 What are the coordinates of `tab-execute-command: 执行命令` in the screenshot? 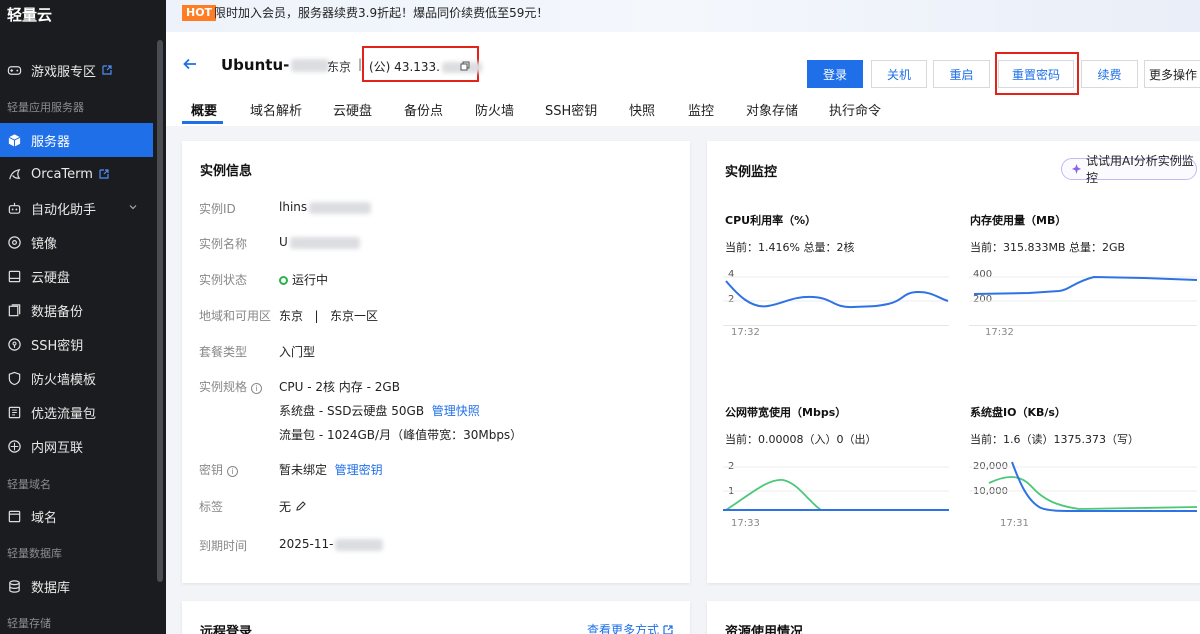 It's located at (855, 109).